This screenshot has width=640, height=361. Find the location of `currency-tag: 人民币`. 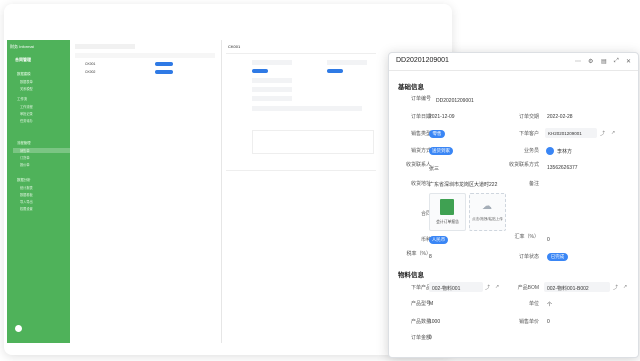

currency-tag: 人民币 is located at coordinates (438, 240).